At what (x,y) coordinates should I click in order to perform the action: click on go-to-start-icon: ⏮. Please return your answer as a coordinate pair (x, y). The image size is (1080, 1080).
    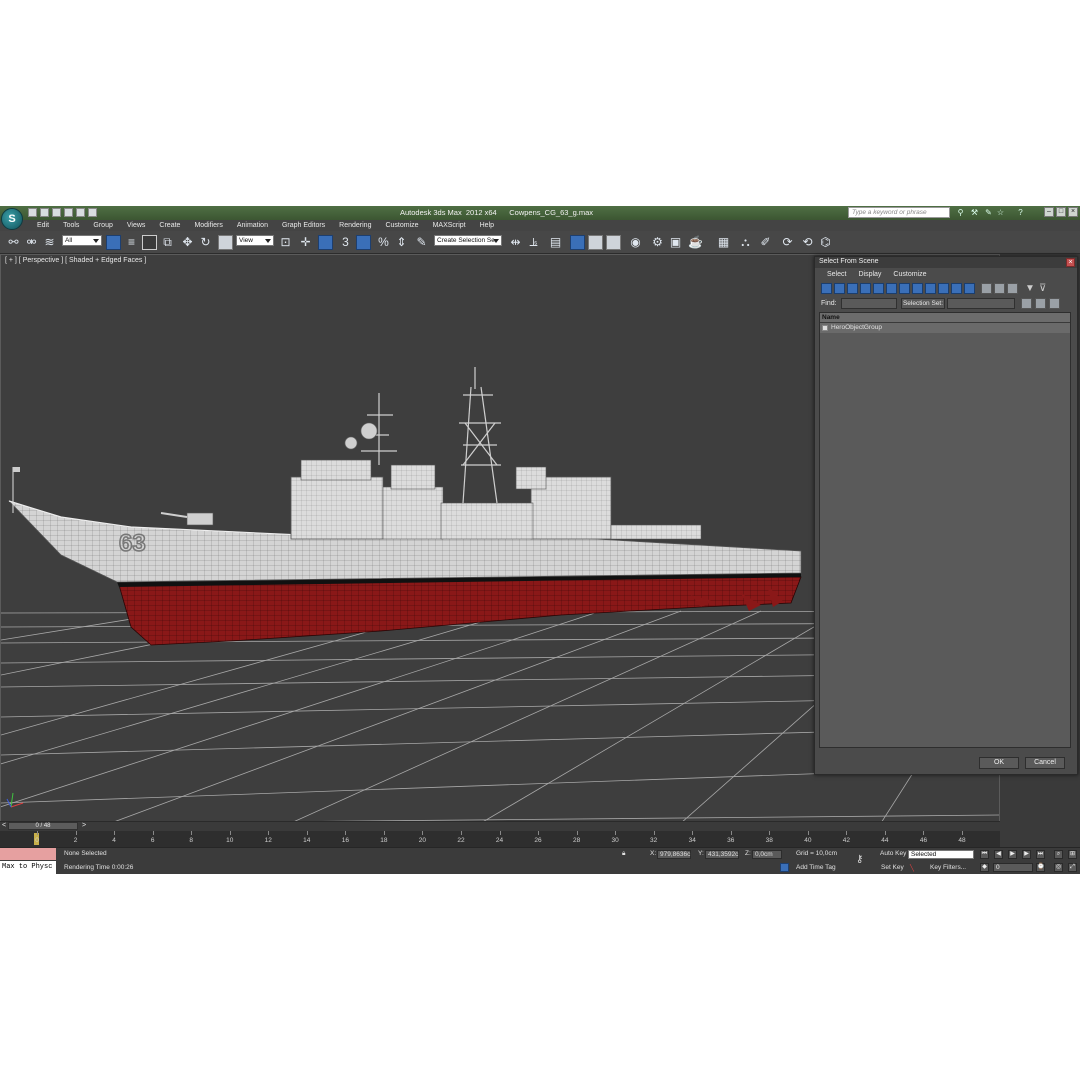
    Looking at the image, I should click on (984, 854).